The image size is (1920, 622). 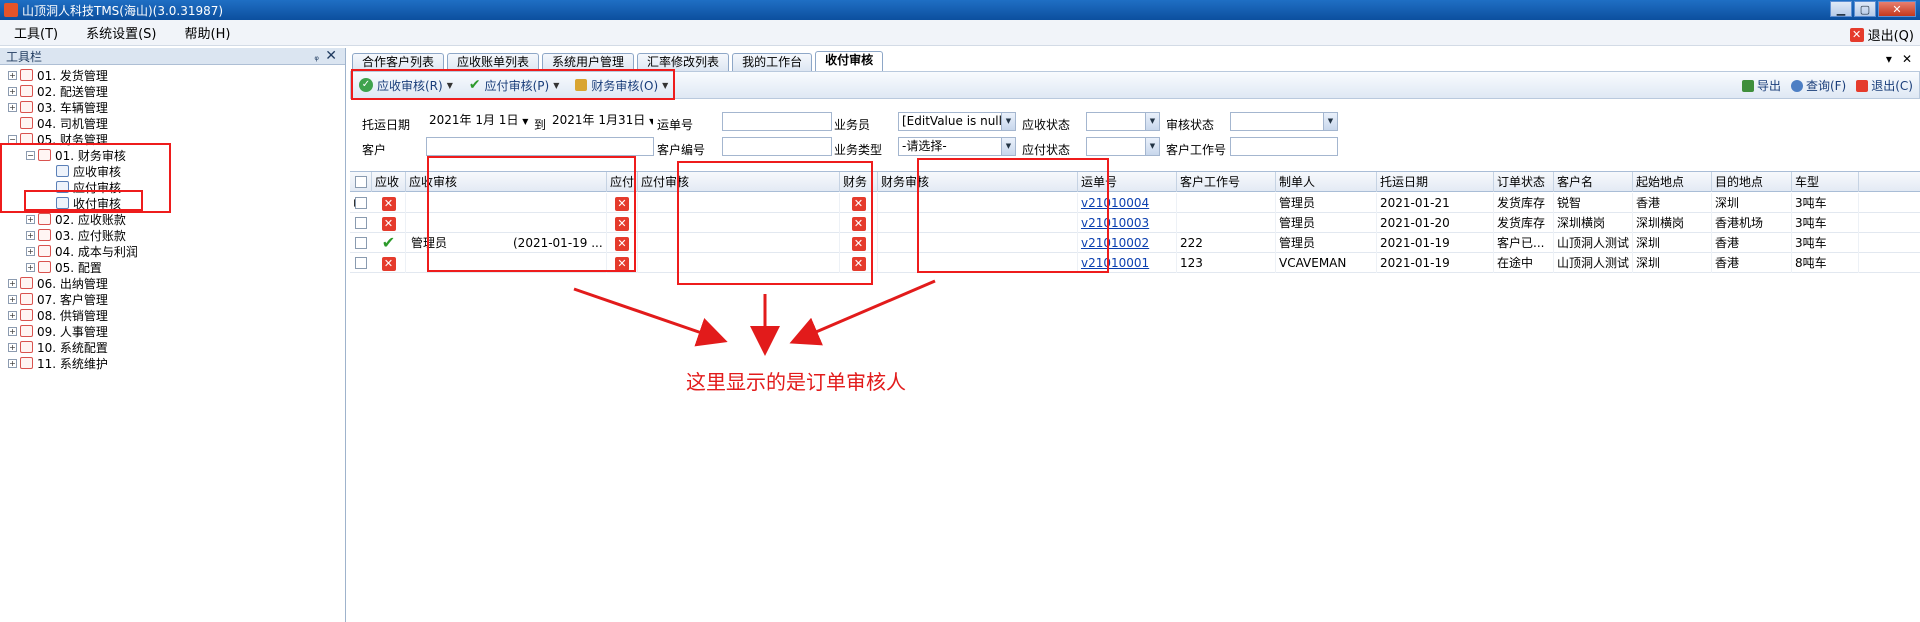 I want to click on arrow-left, so click(x=650, y=317).